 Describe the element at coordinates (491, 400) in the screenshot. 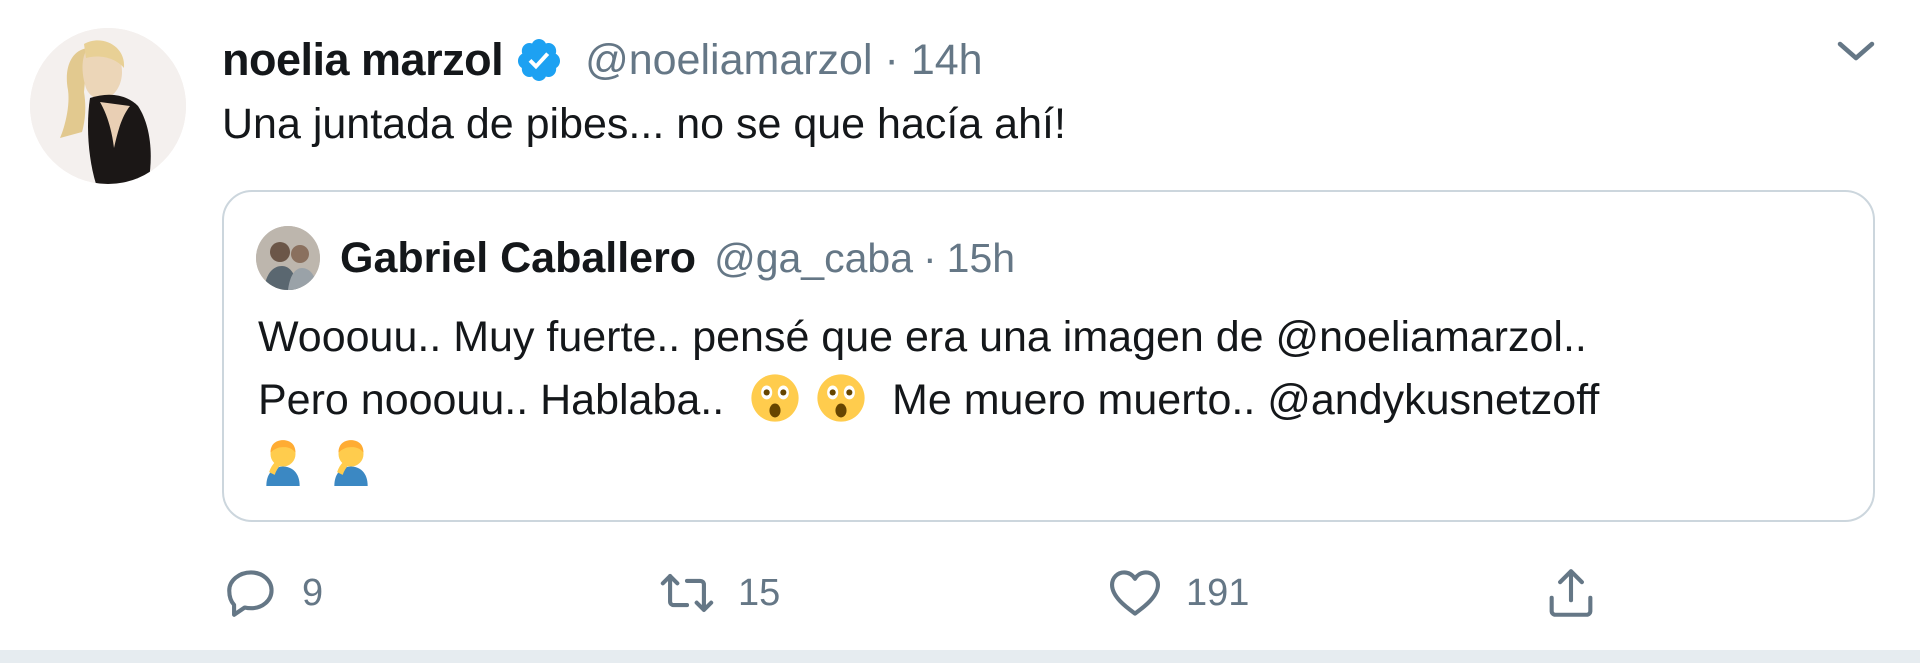

I see `quoted-text-segment: Pero nooouu.. Hablaba..` at that location.